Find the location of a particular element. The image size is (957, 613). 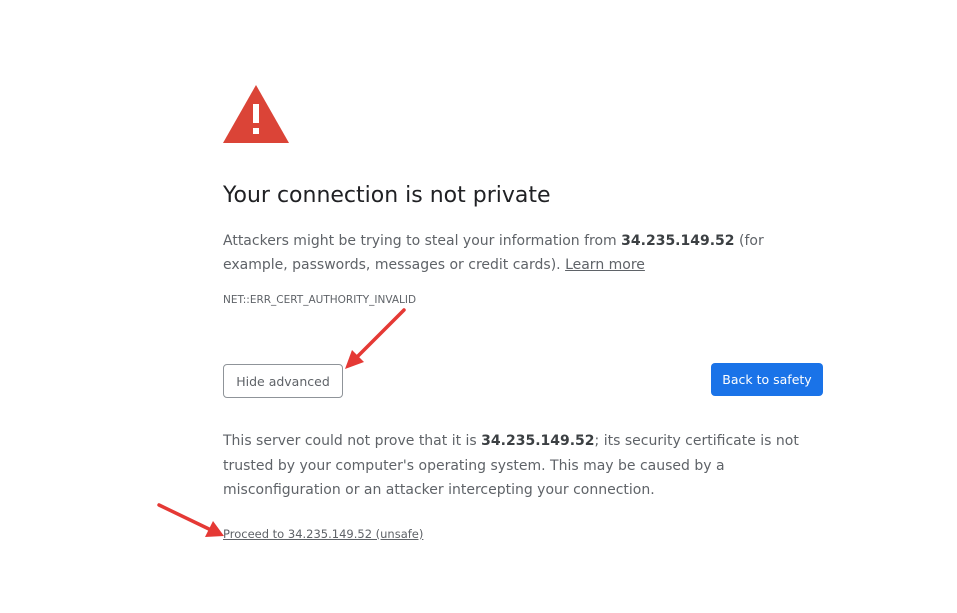

proceed-unsafe-link: Proceed to 34.235.149.52 (unsafe) is located at coordinates (323, 534).